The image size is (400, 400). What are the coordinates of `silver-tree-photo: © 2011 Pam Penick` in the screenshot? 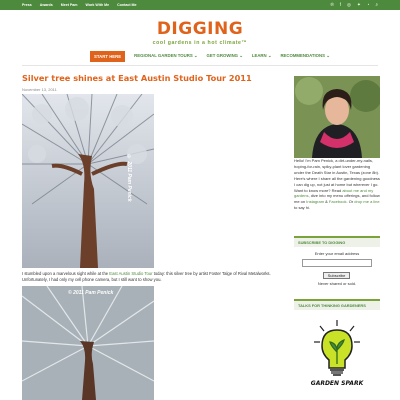 It's located at (88, 181).